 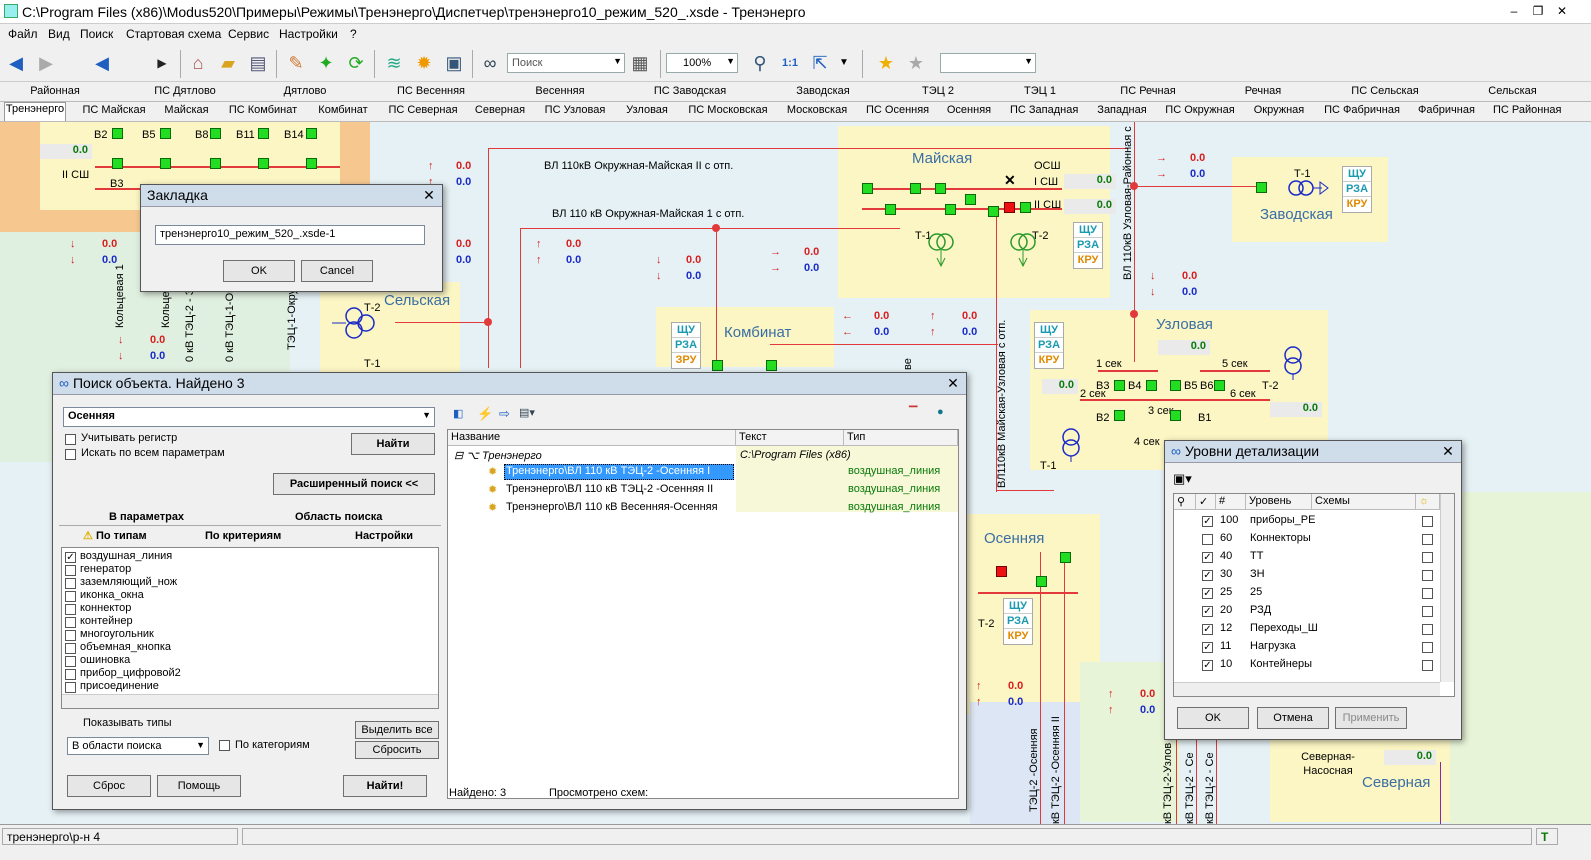 What do you see at coordinates (1385, 91) in the screenshot?
I see `tab-ps-selskaya: ПС Сельская` at bounding box center [1385, 91].